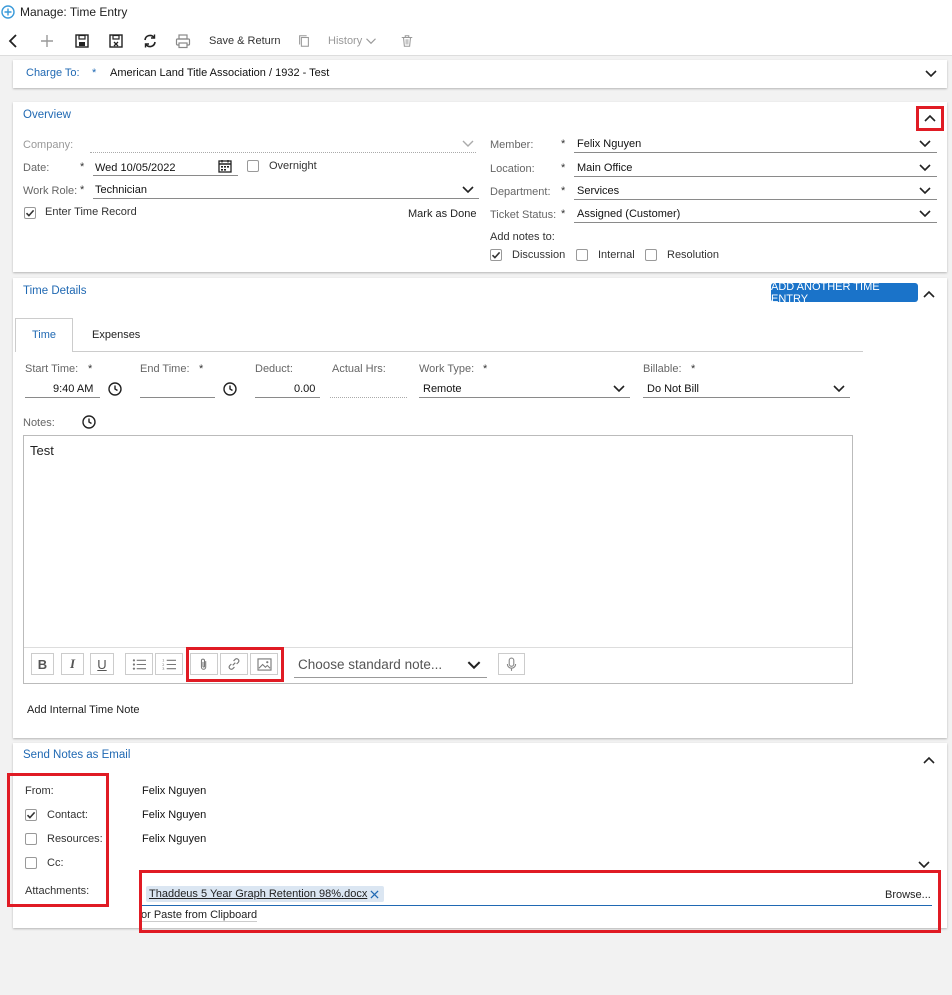  I want to click on italic-button: I, so click(72, 664).